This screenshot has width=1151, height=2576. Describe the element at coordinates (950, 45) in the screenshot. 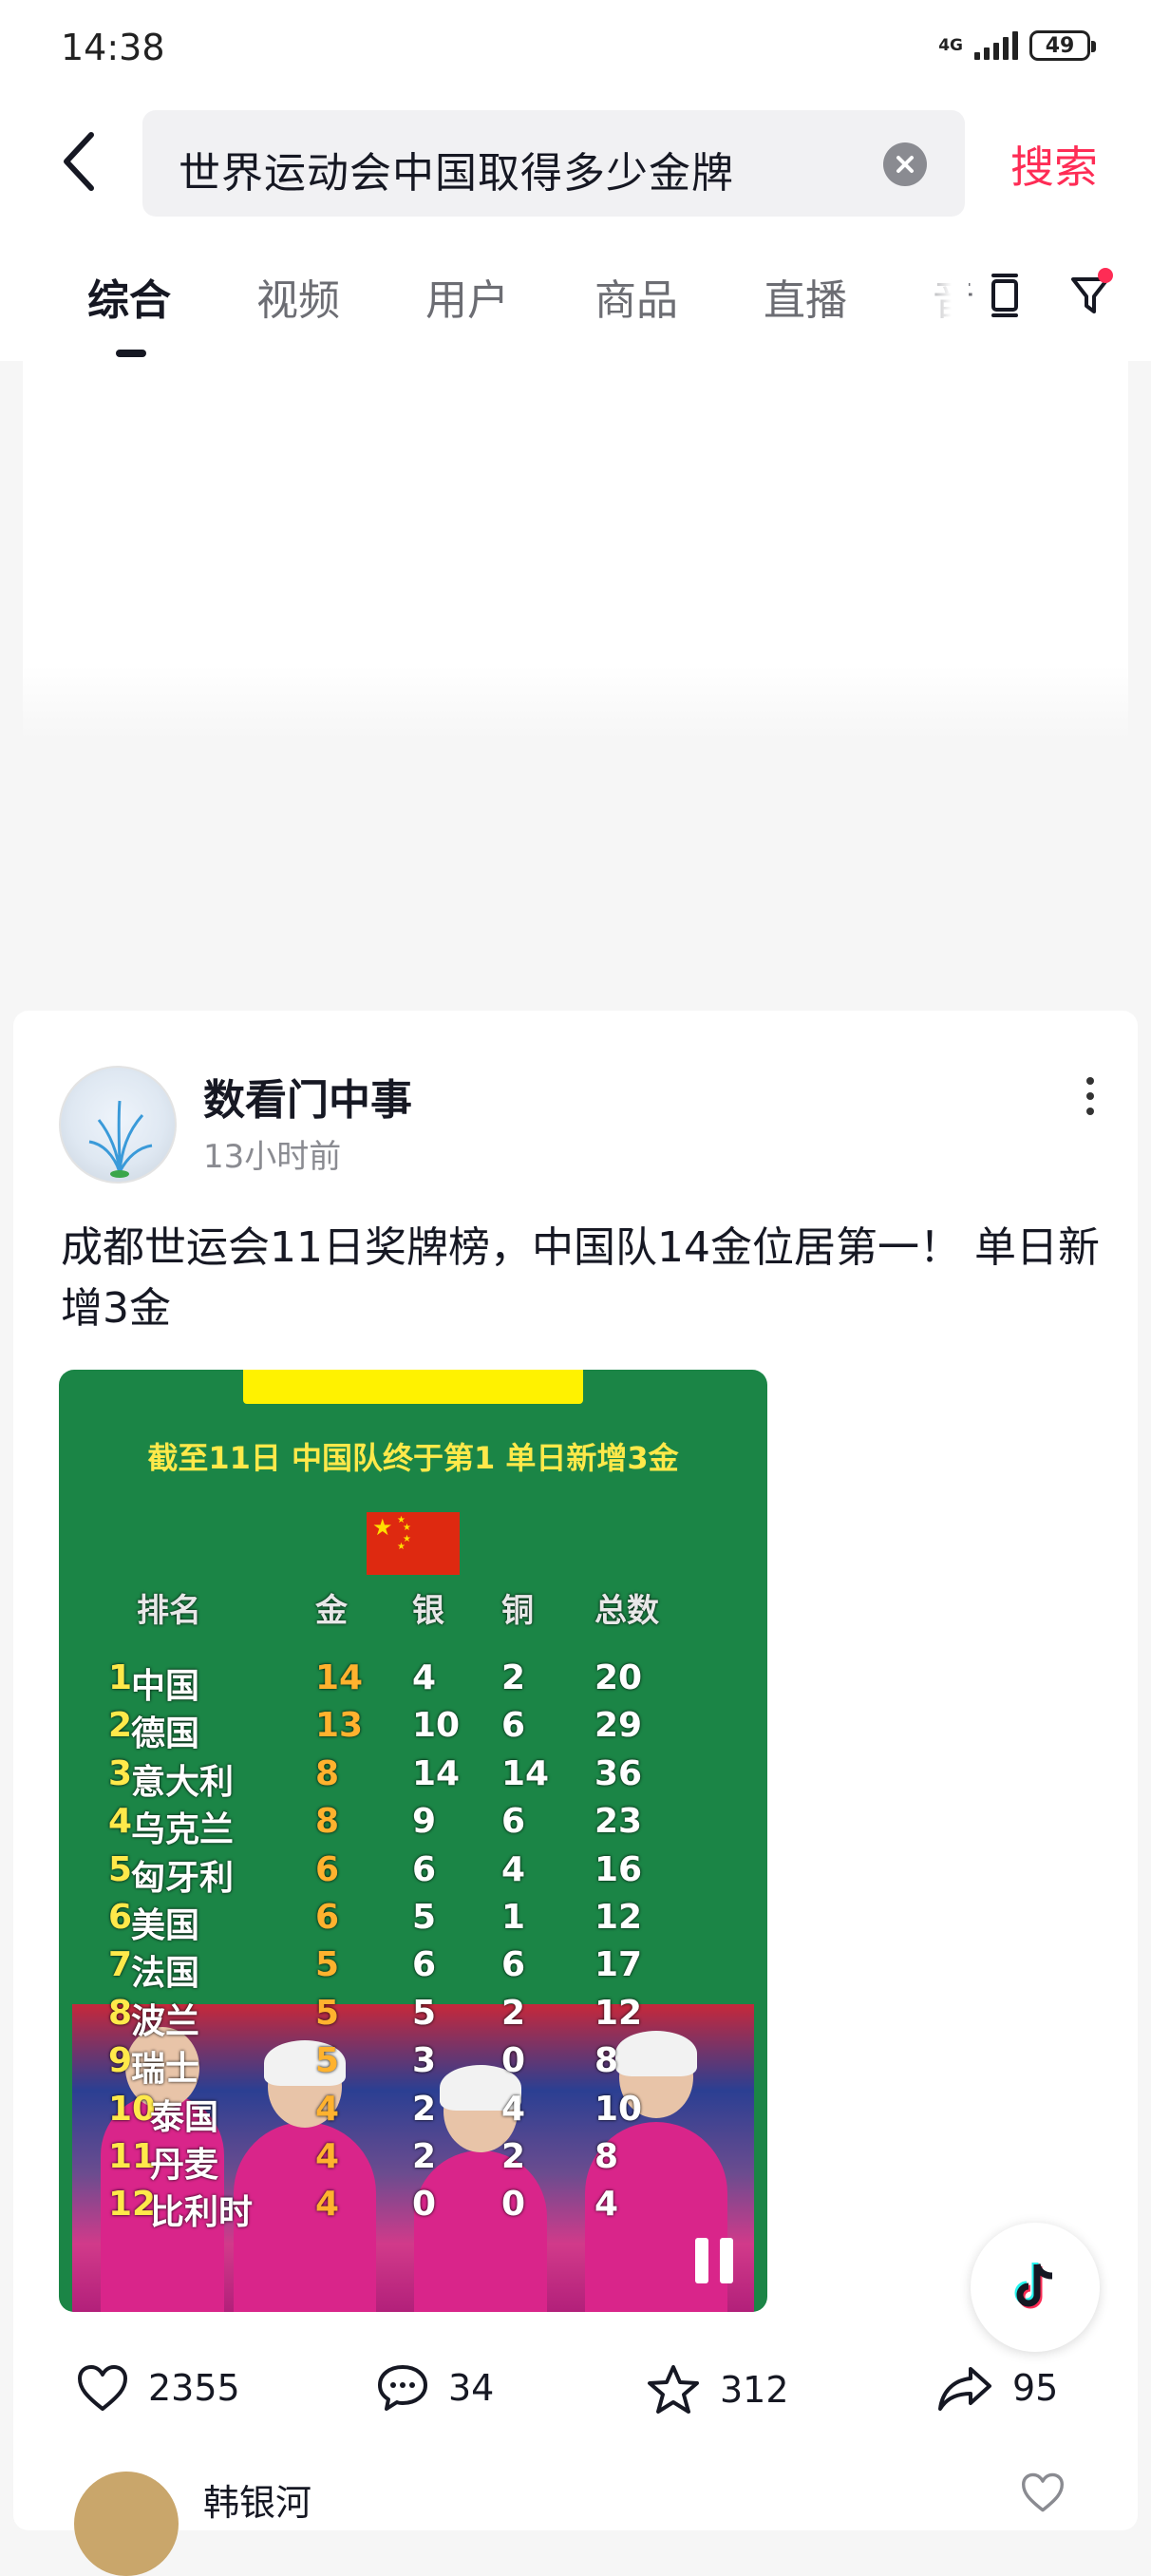

I see `network-type: 4G` at that location.